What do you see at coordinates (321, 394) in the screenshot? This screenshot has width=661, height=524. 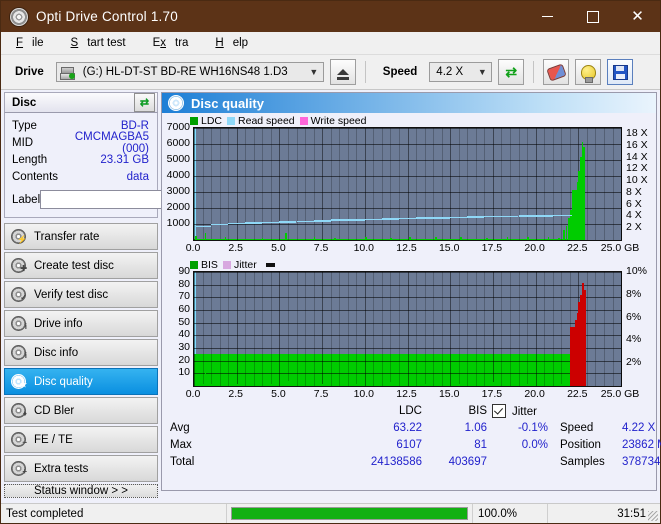 I see `x-tick-label: 7.5` at bounding box center [321, 394].